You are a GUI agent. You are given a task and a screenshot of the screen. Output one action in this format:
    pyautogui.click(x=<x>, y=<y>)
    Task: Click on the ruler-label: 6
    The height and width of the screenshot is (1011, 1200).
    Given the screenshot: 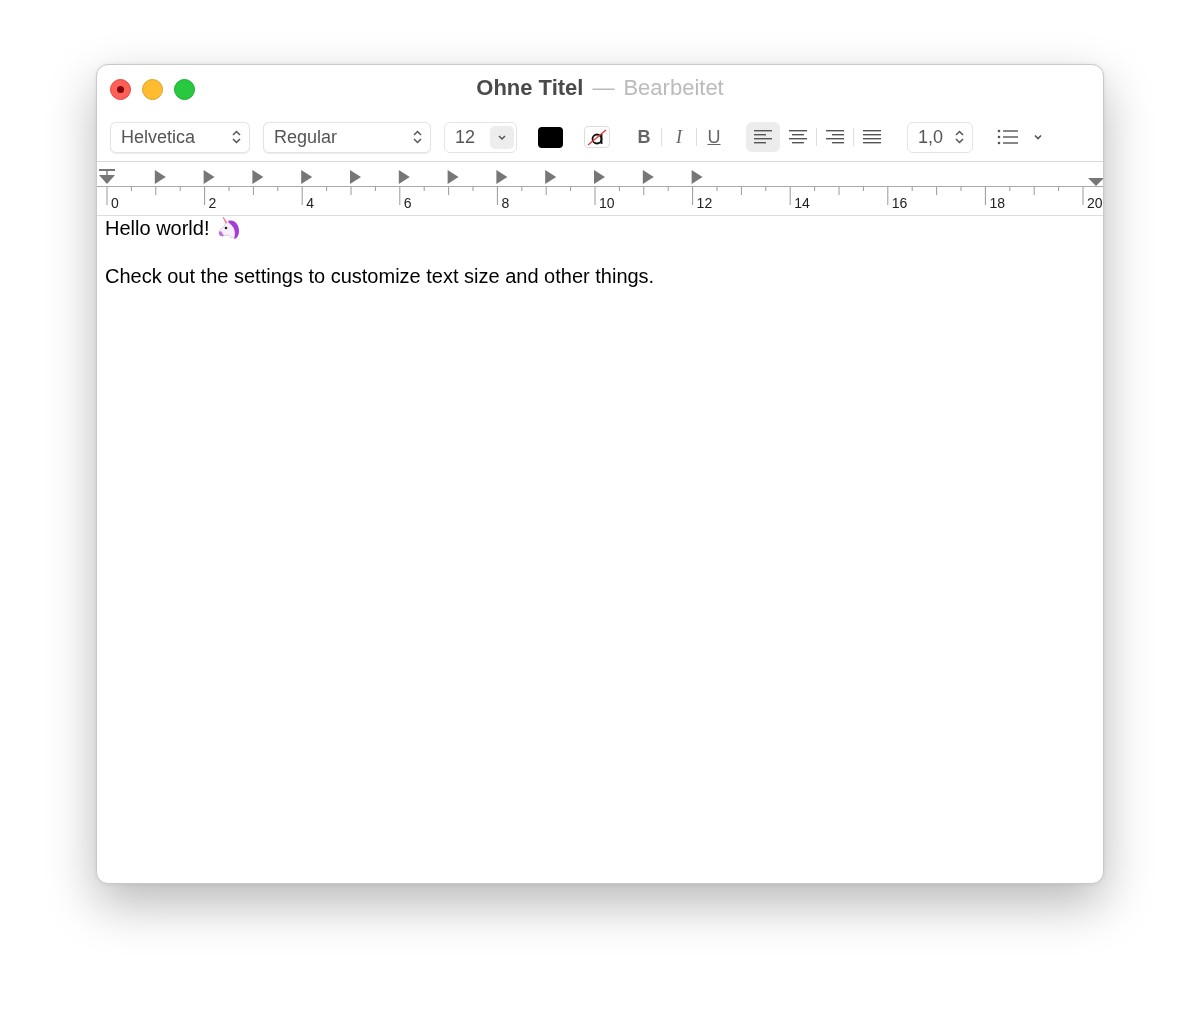 What is the action you would take?
    pyautogui.click(x=407, y=203)
    